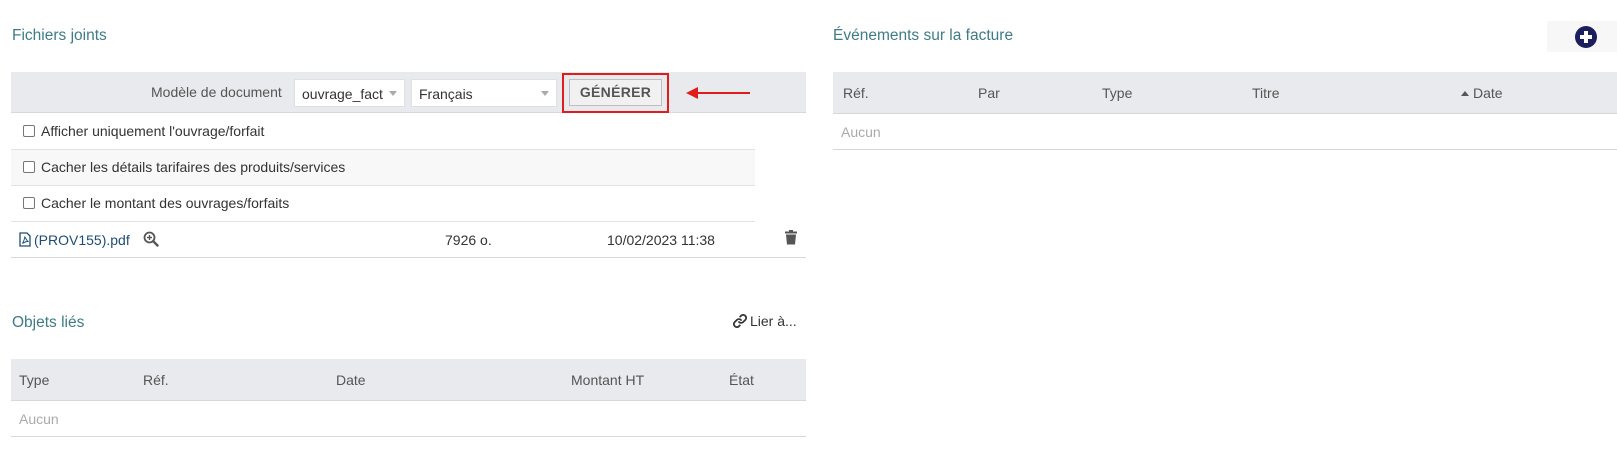  Describe the element at coordinates (1586, 37) in the screenshot. I see `plus-circle-icon` at that location.